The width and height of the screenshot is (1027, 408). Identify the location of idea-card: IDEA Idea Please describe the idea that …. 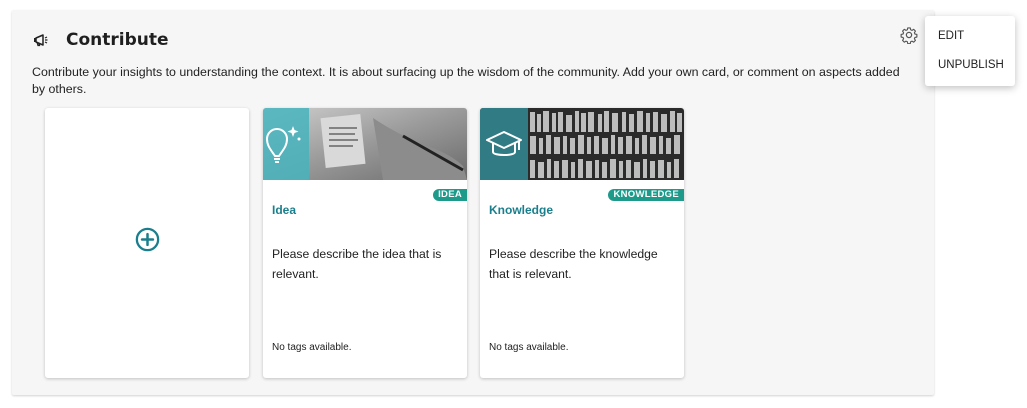
(365, 243).